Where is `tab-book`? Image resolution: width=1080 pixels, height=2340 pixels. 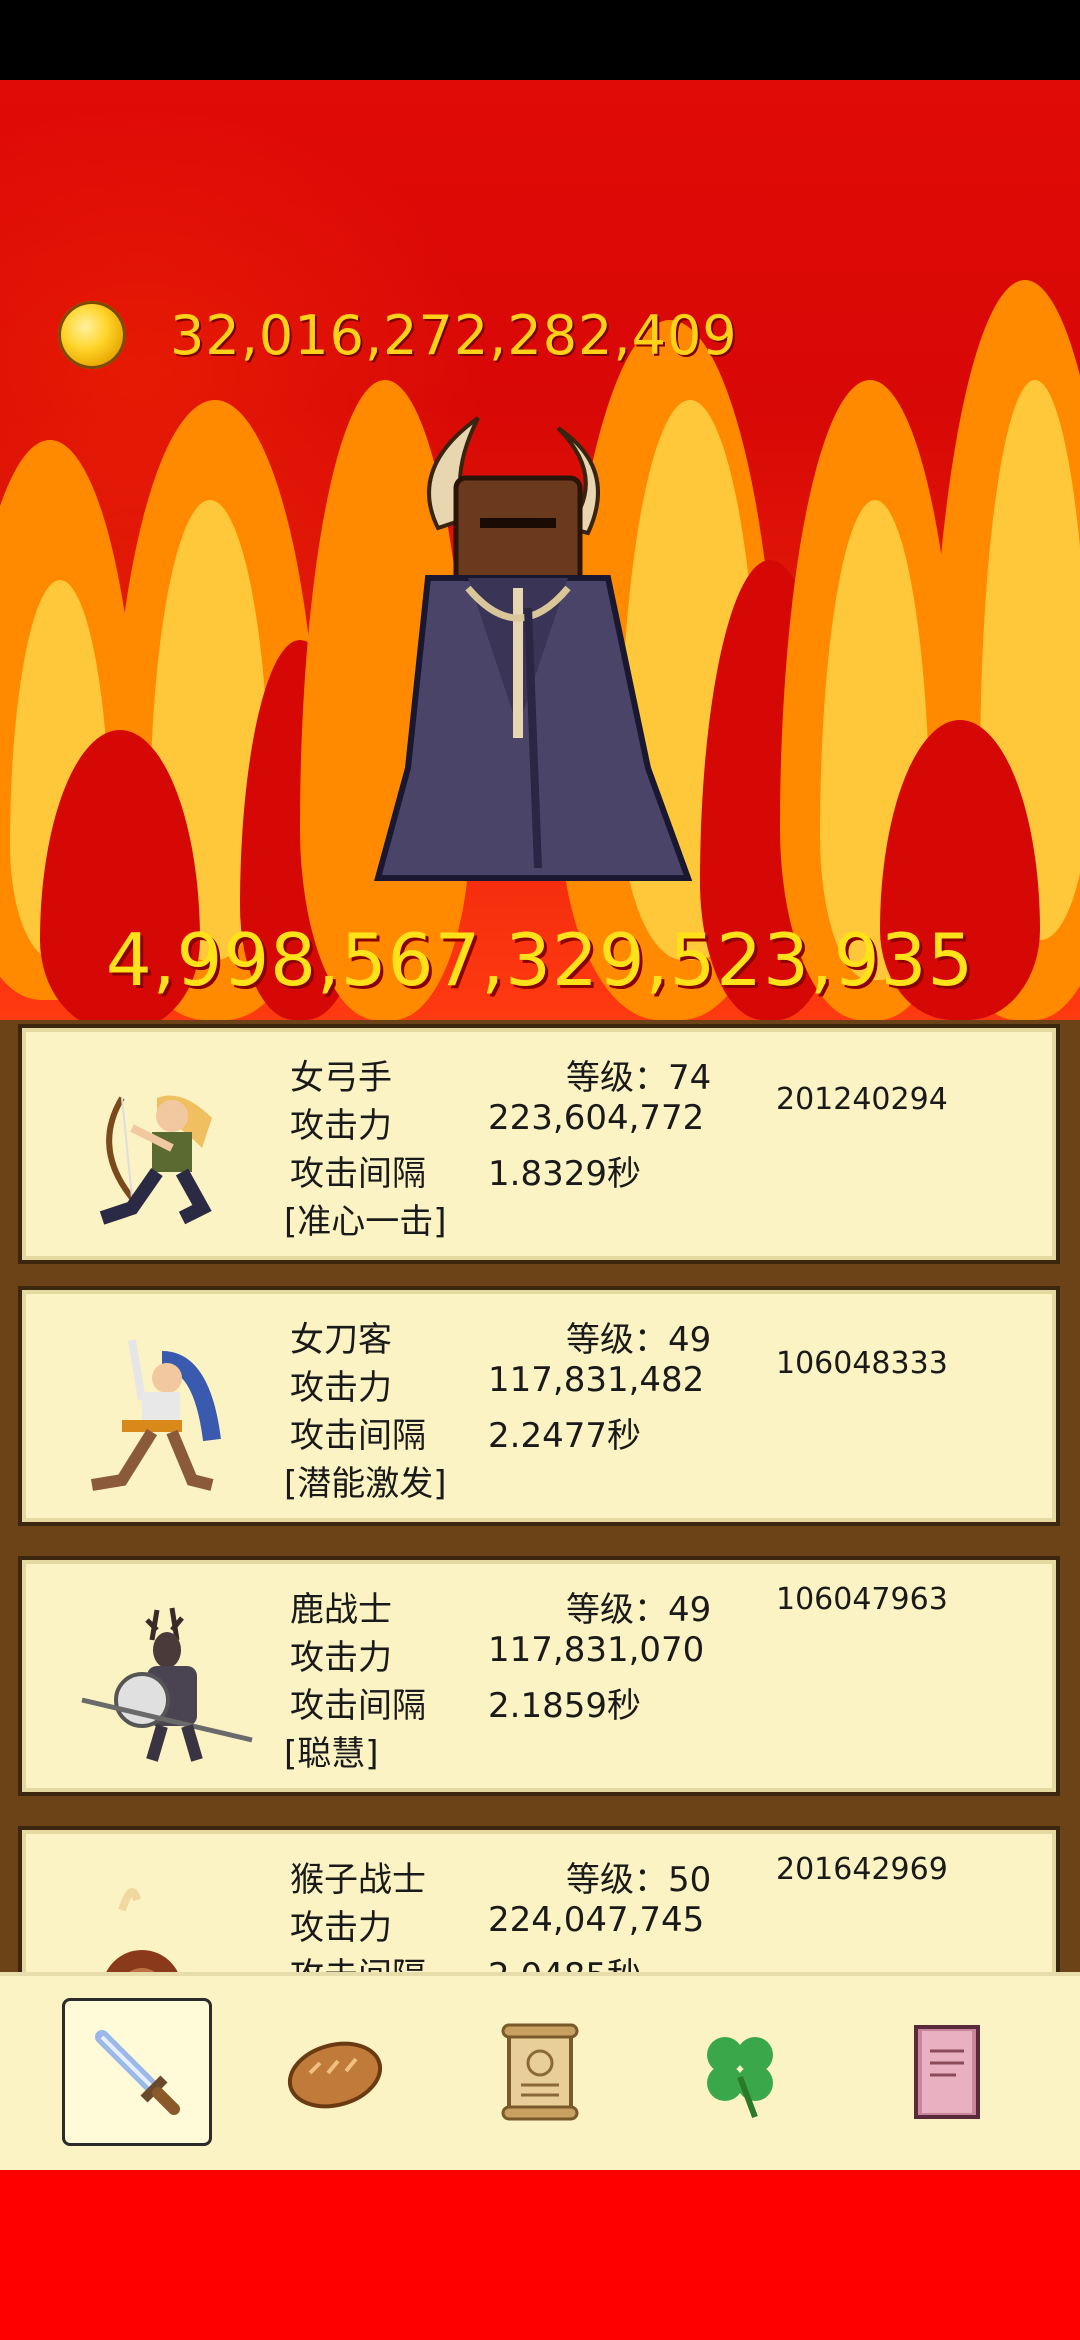
tab-book is located at coordinates (945, 2072).